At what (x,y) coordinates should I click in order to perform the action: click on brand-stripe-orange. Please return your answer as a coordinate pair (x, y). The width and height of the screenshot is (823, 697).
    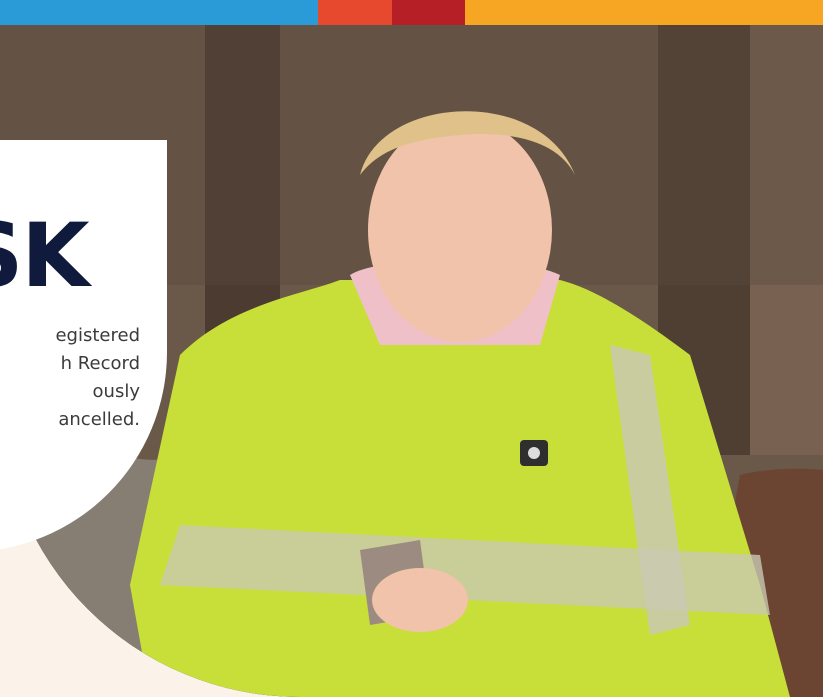
    Looking at the image, I should click on (355, 12).